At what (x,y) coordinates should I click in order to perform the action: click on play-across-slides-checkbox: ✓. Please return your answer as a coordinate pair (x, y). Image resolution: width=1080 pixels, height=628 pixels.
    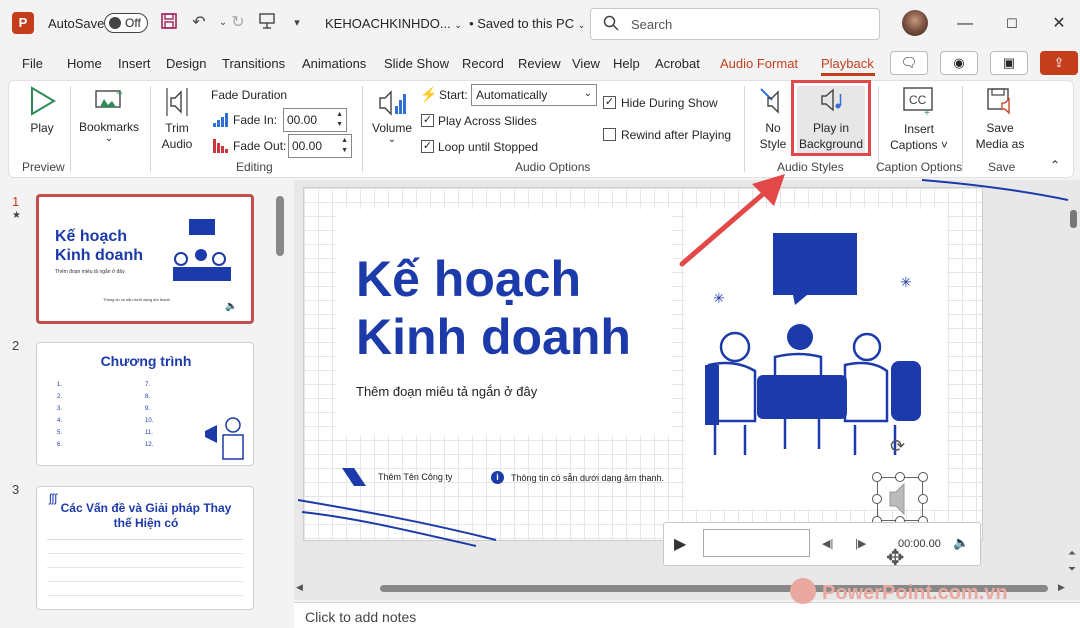
    Looking at the image, I should click on (427, 120).